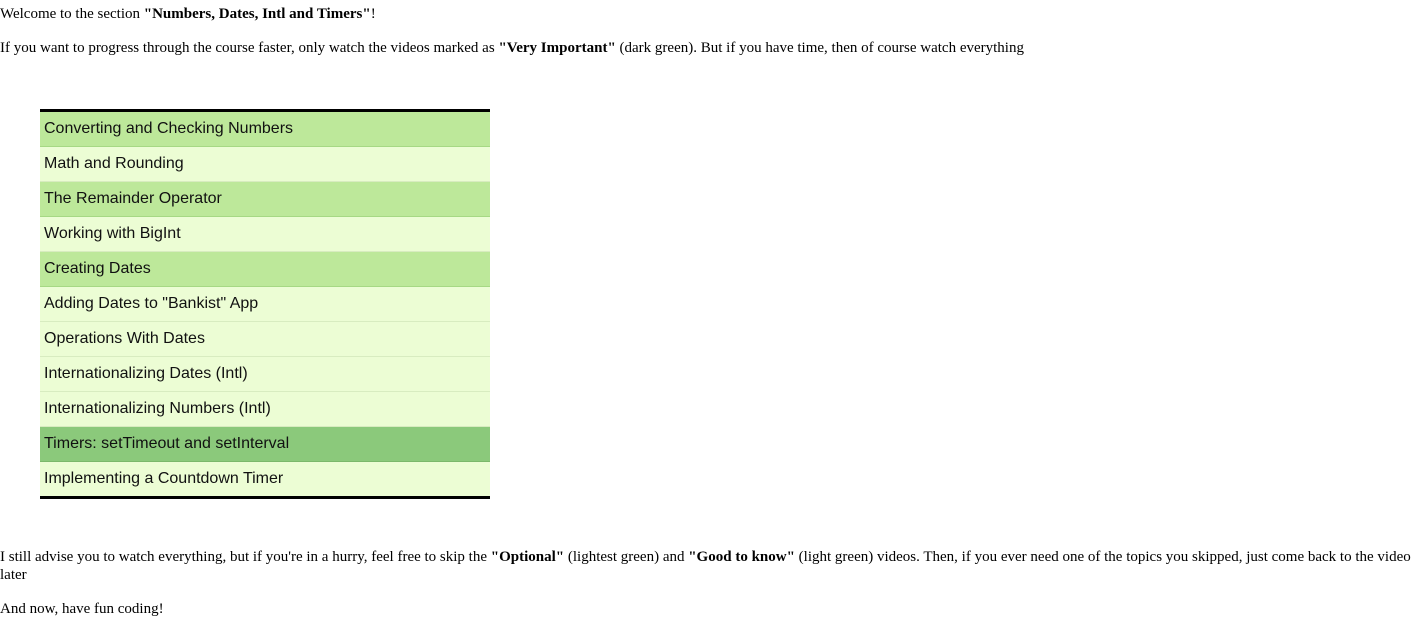  What do you see at coordinates (265, 234) in the screenshot?
I see `lesson-row: Working with BigInt` at bounding box center [265, 234].